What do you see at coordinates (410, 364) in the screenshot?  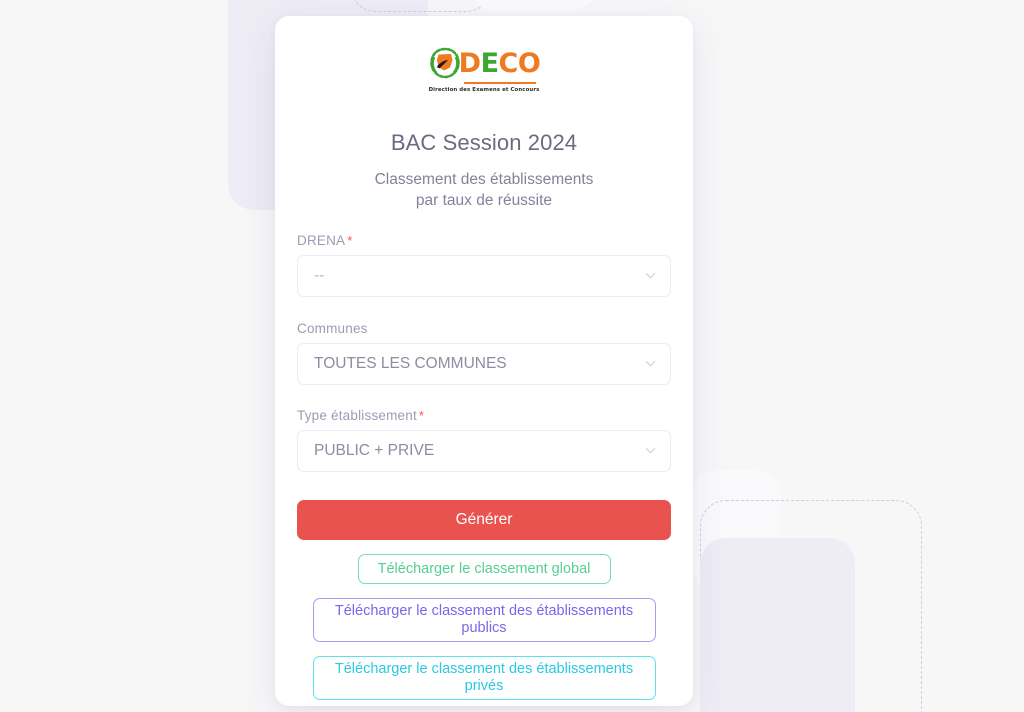 I see `communes-select-value: TOUTES LES COMMUNES` at bounding box center [410, 364].